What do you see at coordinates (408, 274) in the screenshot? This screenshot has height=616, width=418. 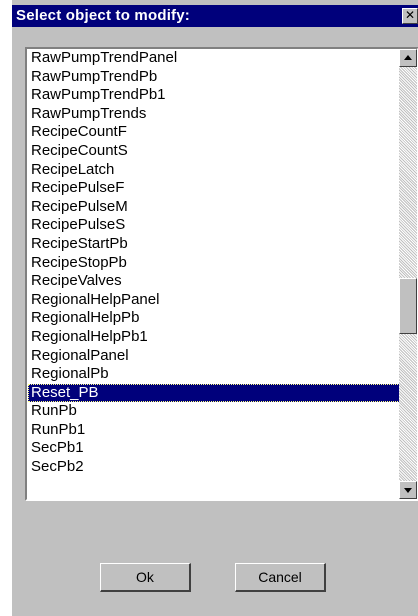 I see `vertical-scrollbar` at bounding box center [408, 274].